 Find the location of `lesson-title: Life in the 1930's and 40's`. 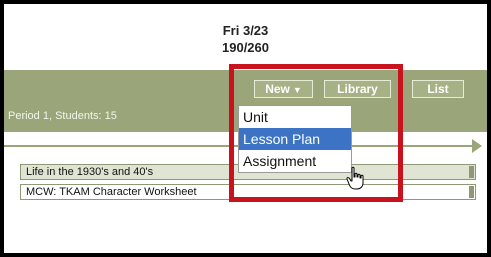

lesson-title: Life in the 1930's and 40's is located at coordinates (90, 172).